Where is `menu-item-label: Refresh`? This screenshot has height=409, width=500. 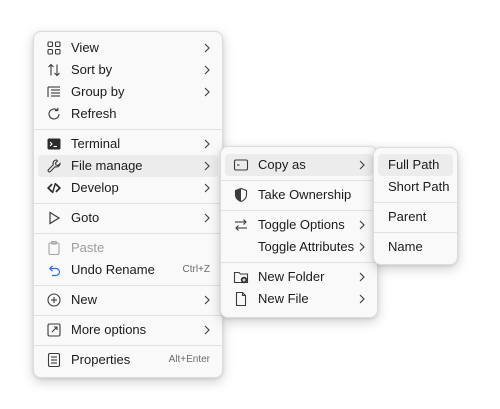
menu-item-label: Refresh is located at coordinates (94, 113).